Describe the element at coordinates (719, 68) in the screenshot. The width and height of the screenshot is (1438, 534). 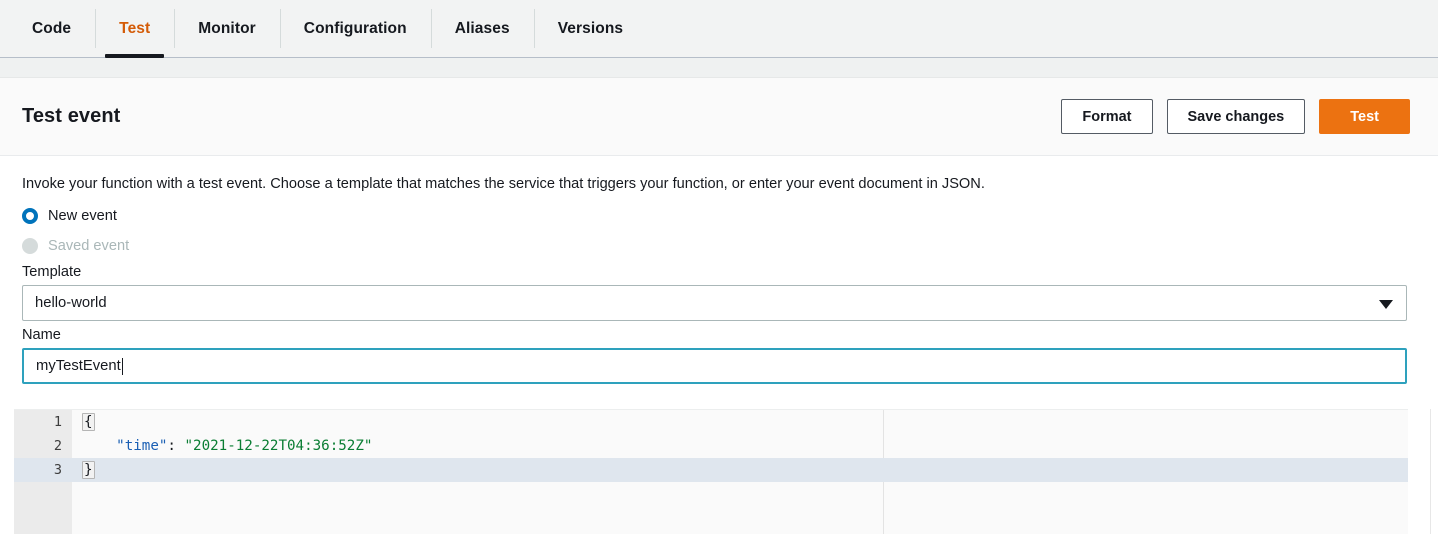
I see `tab-bar-spacer` at that location.